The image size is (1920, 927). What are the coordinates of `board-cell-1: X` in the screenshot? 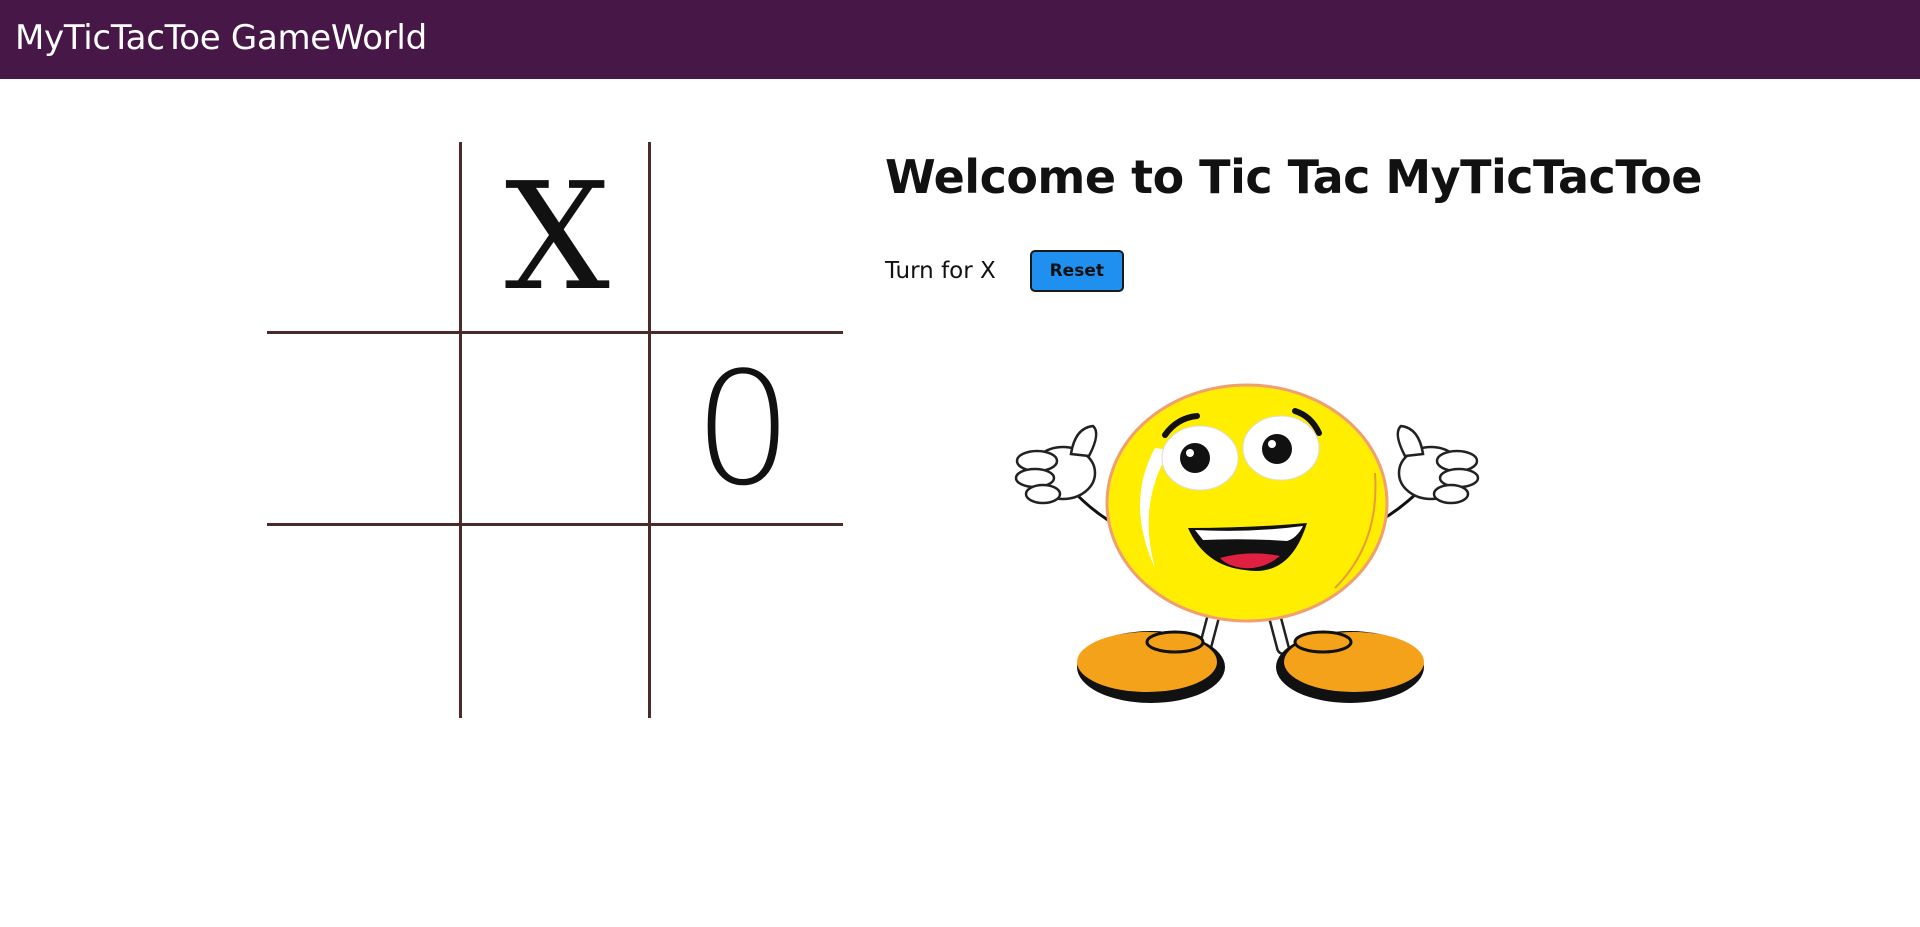 It's located at (555, 238).